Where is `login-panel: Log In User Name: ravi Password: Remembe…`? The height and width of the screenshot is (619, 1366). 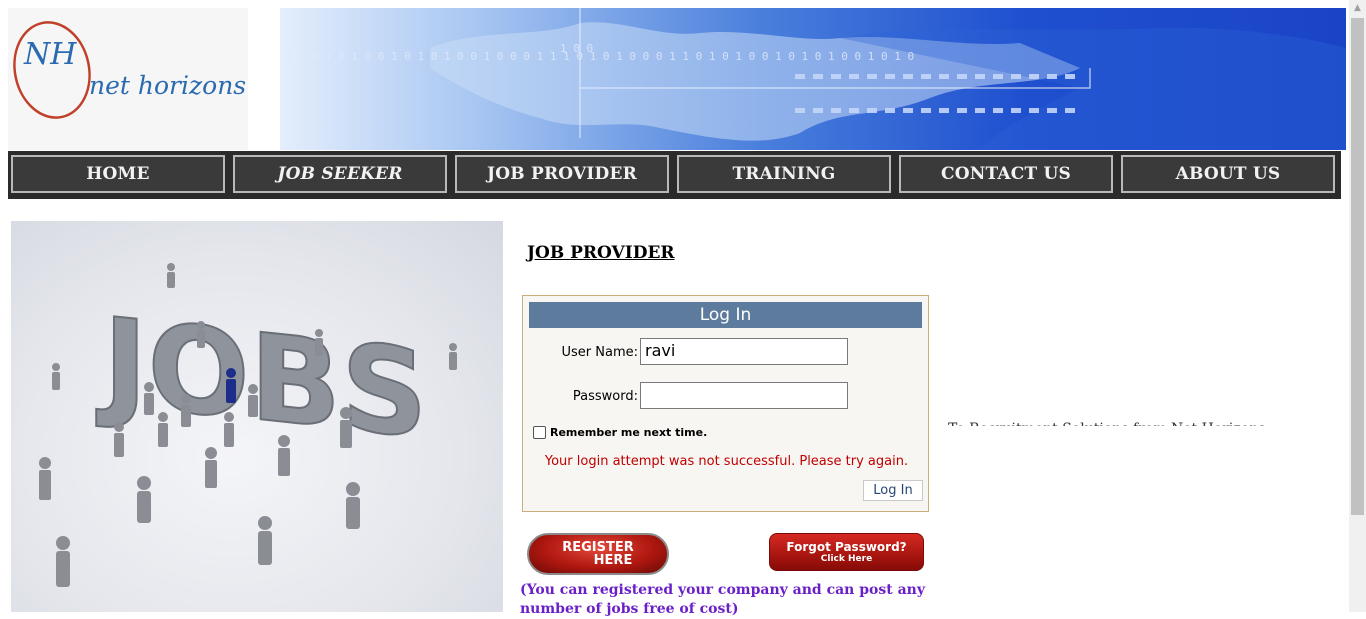 login-panel: Log In User Name: ravi Password: Remembe… is located at coordinates (725, 403).